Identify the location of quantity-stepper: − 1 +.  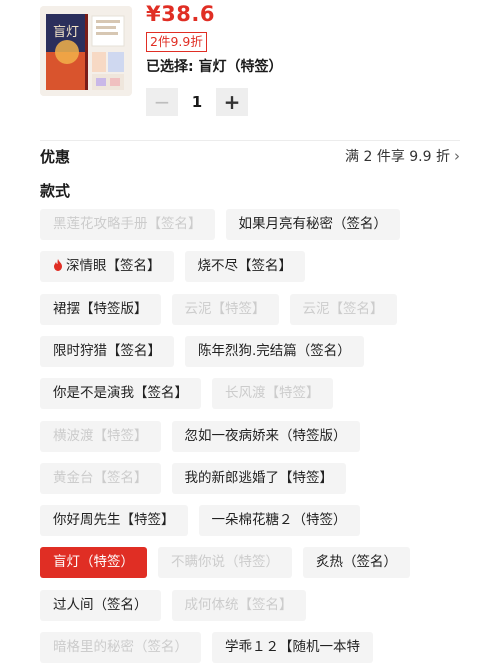
(197, 102).